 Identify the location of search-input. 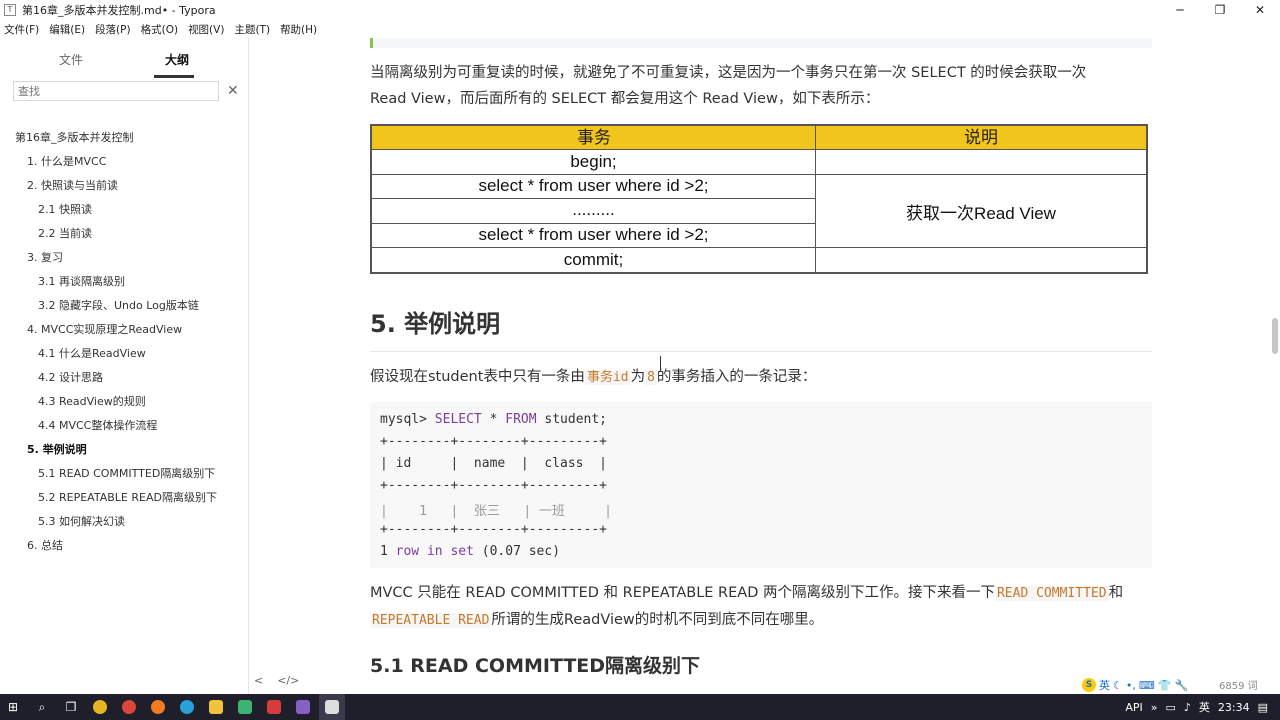
(116, 91).